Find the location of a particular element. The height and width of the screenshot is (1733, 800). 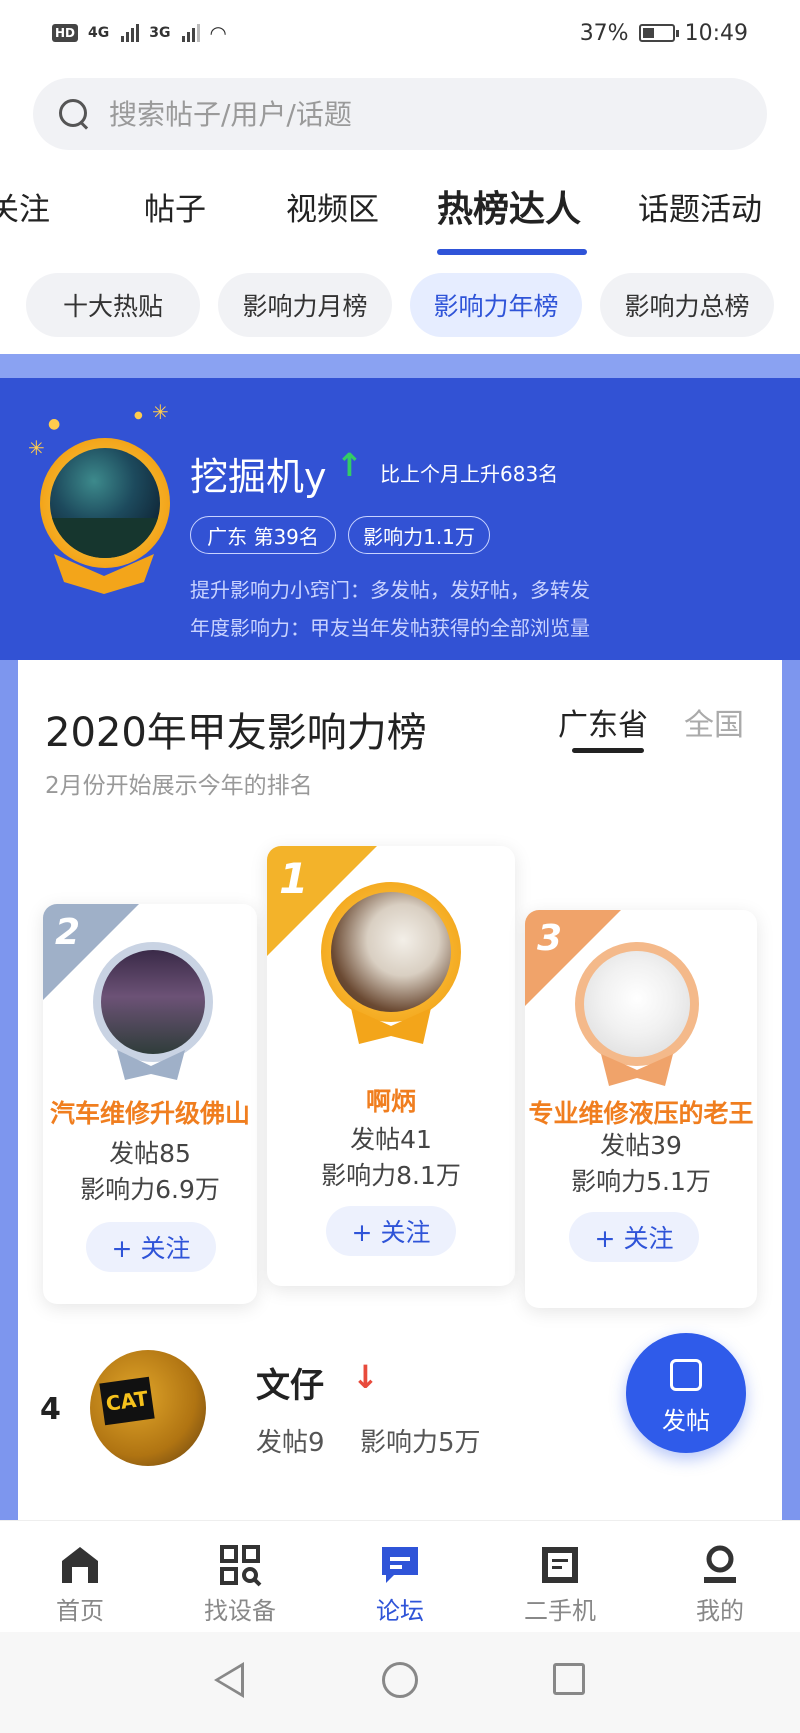

ribbon-3-icon is located at coordinates (637, 1070).